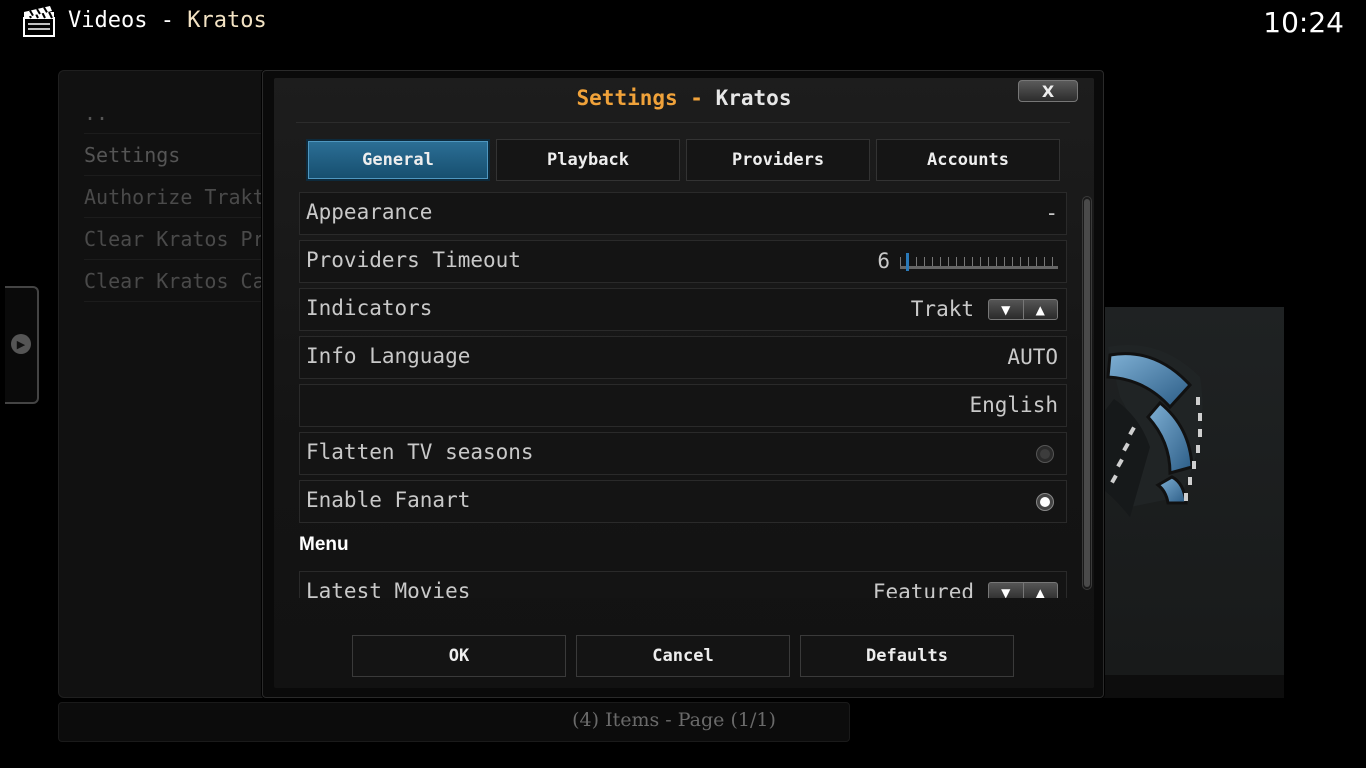 The image size is (1366, 768). What do you see at coordinates (923, 589) in the screenshot?
I see `setting-value: Featured` at bounding box center [923, 589].